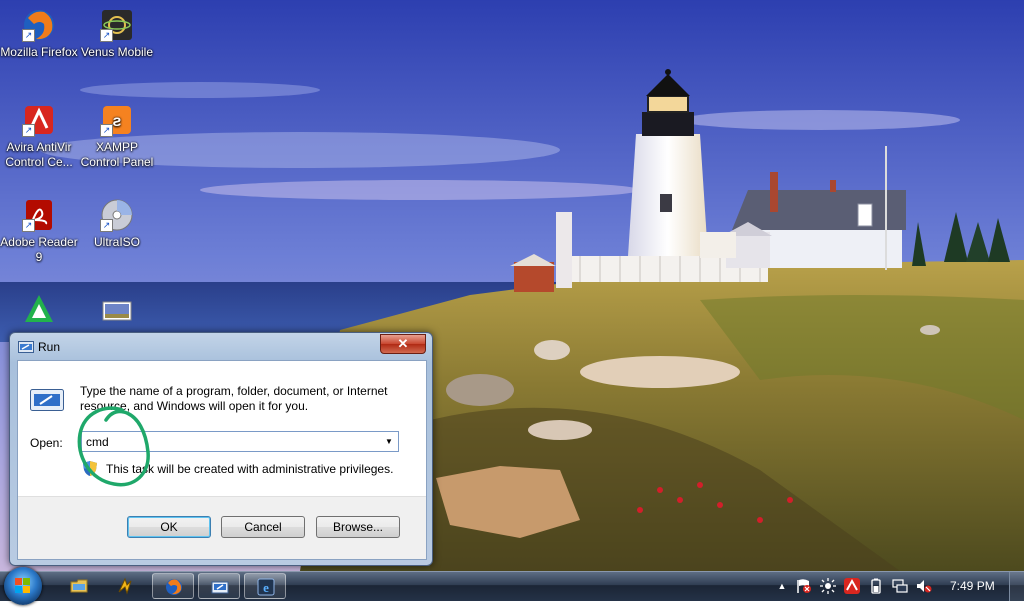 The height and width of the screenshot is (608, 1024). I want to click on desktop-icon-adobe-reader: ↗ Adobe Reader 9, so click(39, 231).